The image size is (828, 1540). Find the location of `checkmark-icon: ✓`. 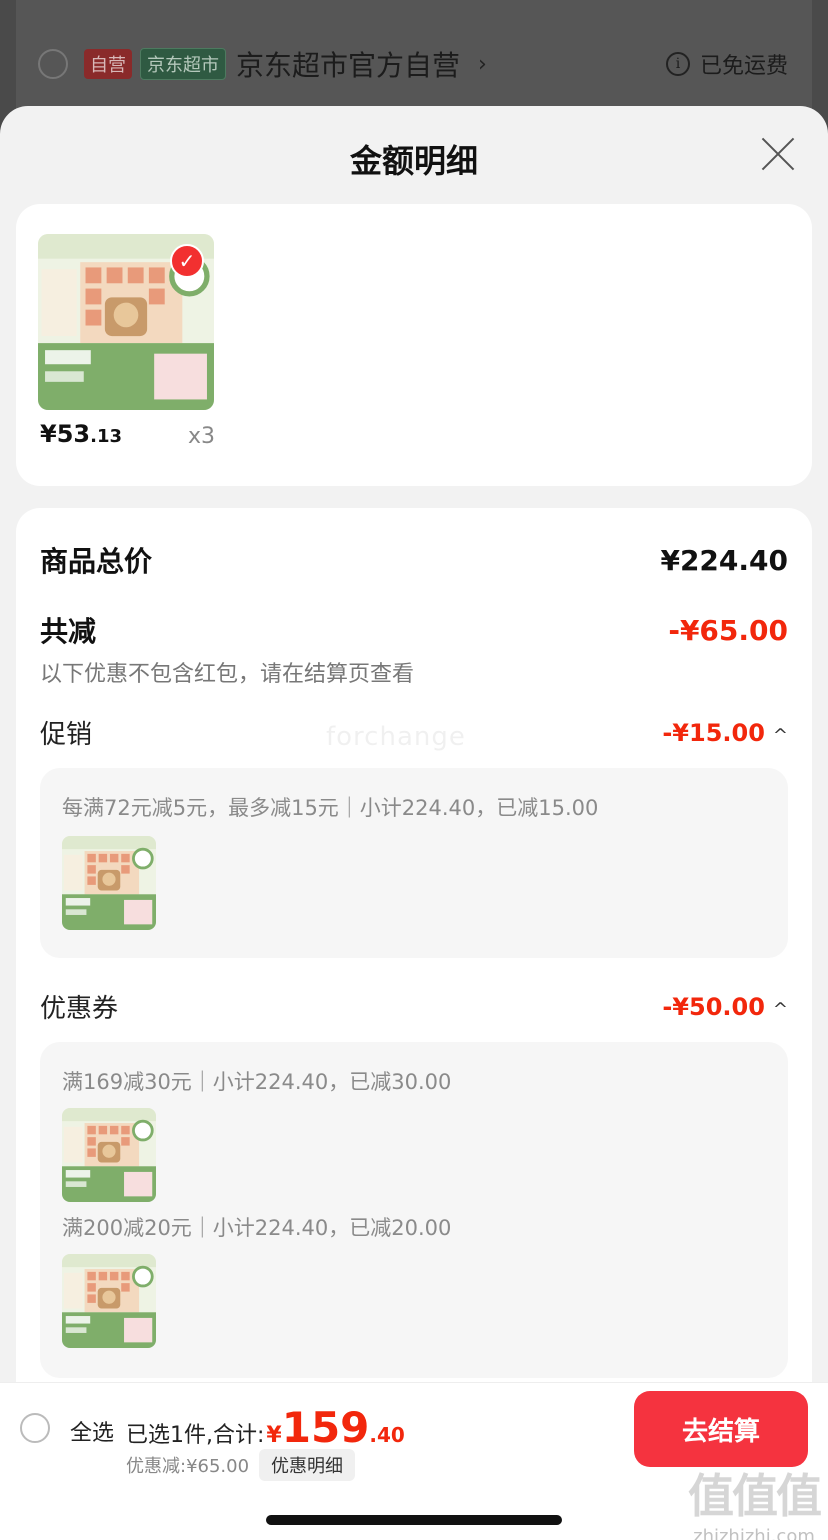

checkmark-icon: ✓ is located at coordinates (187, 261).